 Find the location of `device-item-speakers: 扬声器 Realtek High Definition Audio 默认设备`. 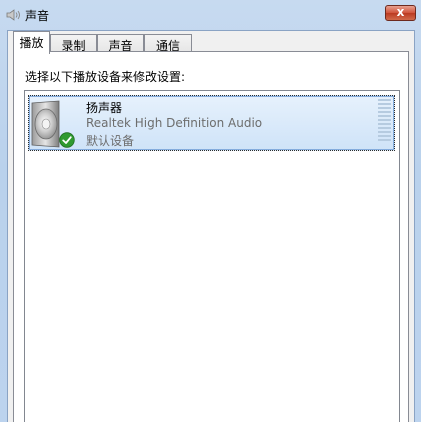

device-item-speakers: 扬声器 Realtek High Definition Audio 默认设备 is located at coordinates (211, 123).